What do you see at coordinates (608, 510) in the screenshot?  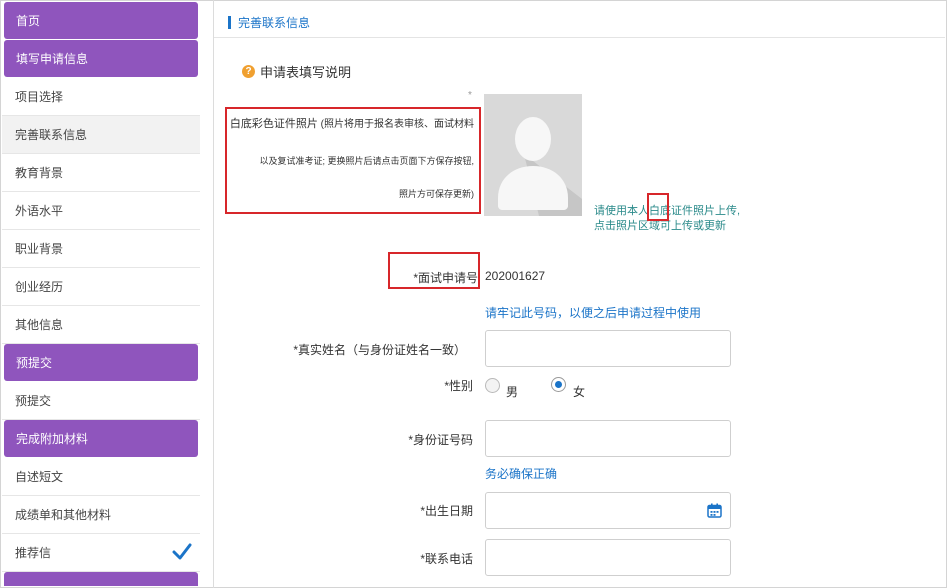 I see `birth-date-input` at bounding box center [608, 510].